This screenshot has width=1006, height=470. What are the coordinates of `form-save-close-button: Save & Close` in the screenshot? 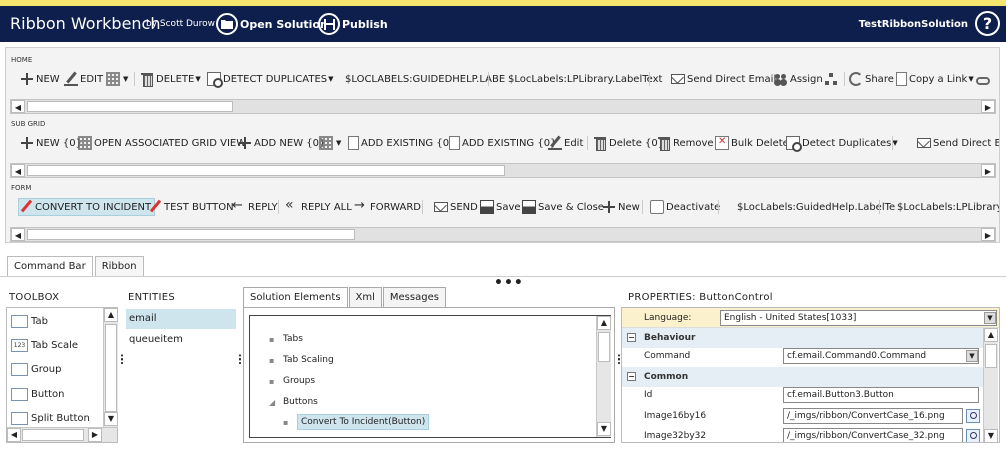 It's located at (563, 207).